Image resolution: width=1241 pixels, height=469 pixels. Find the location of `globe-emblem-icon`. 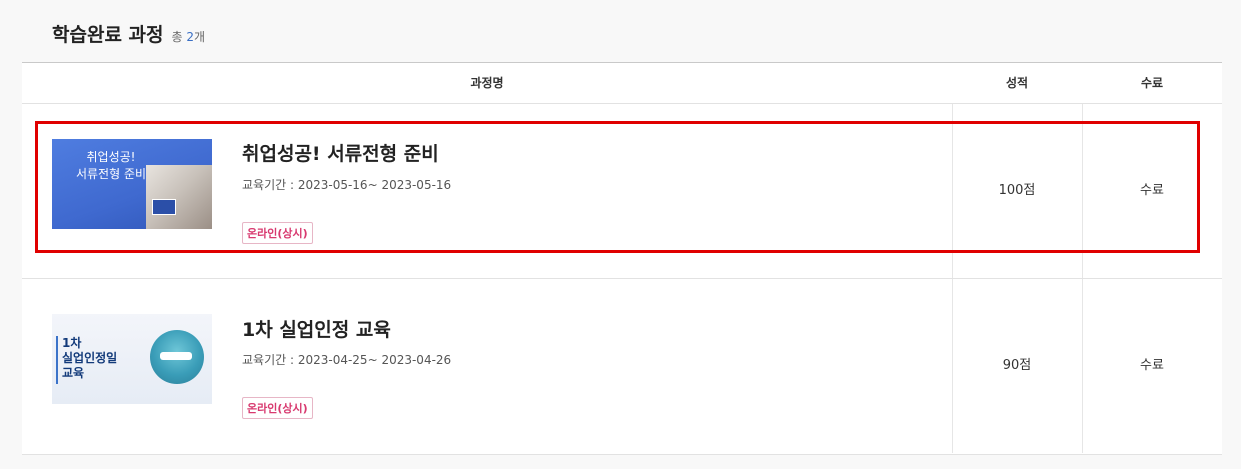

globe-emblem-icon is located at coordinates (177, 357).